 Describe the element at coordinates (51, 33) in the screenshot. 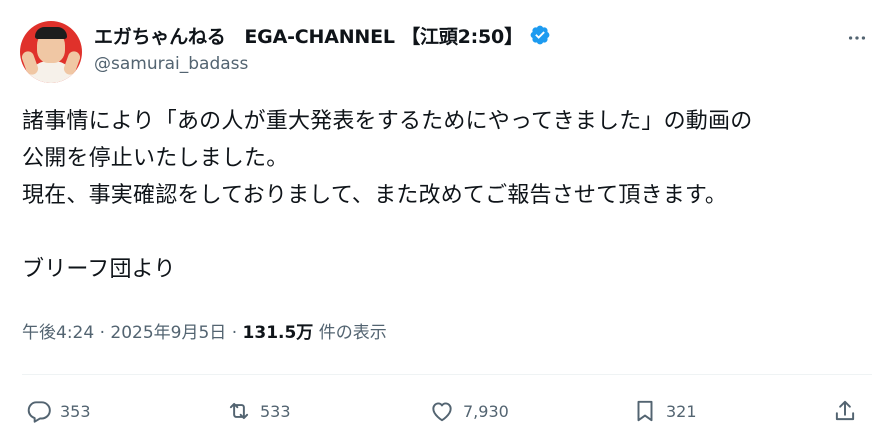

I see `avatar-hair` at that location.